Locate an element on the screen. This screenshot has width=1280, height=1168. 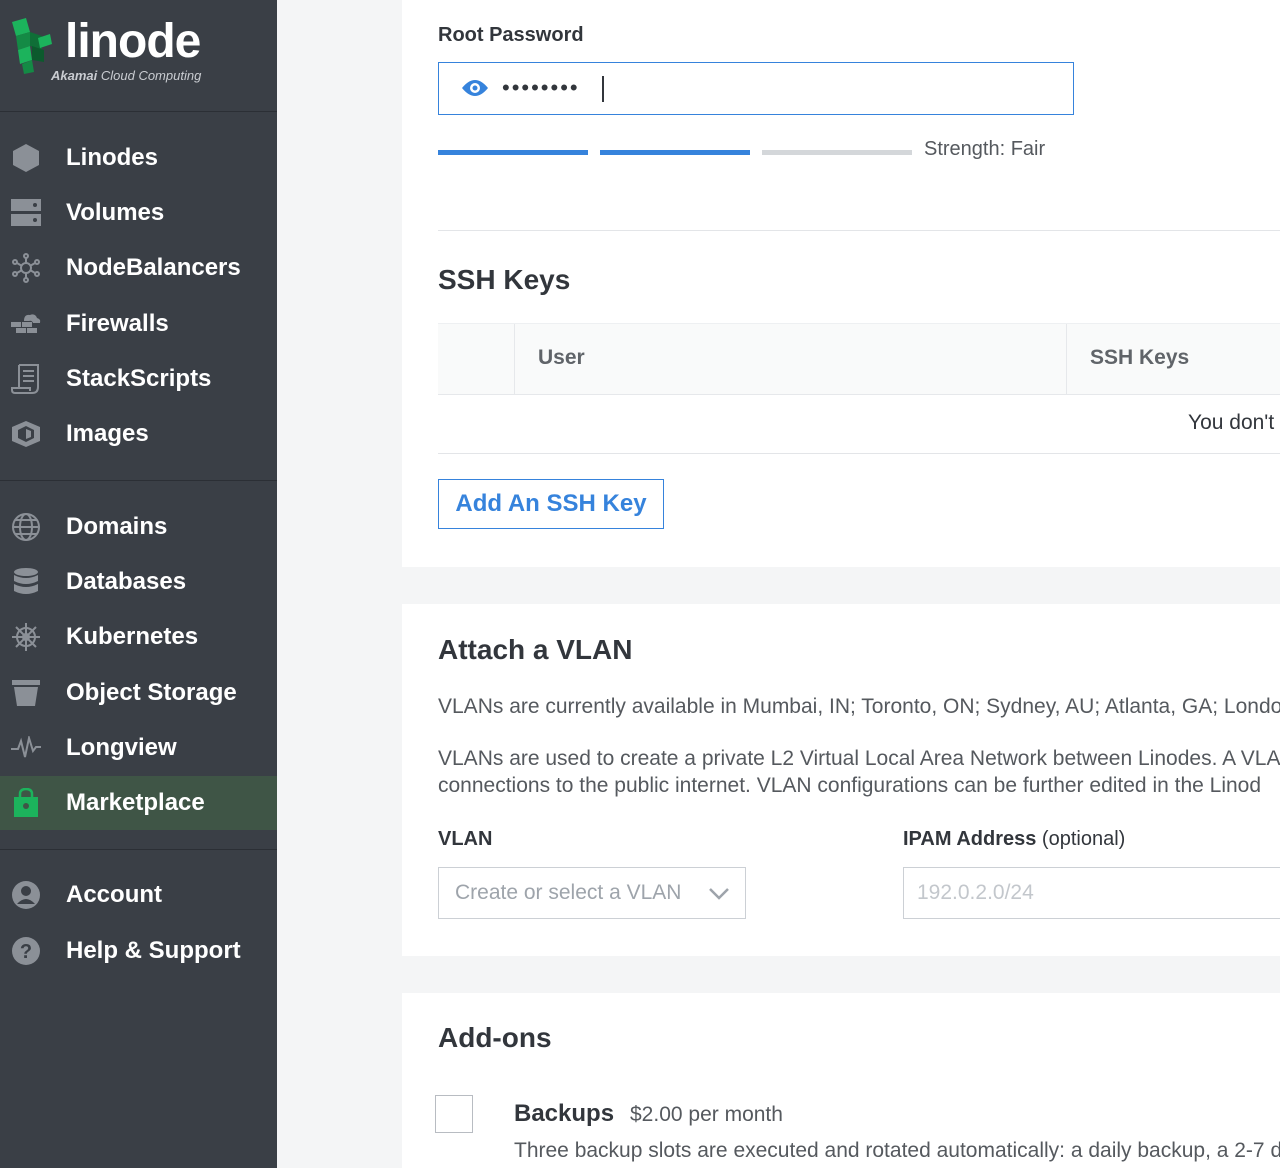
root-password-label: Root Password is located at coordinates (511, 35).